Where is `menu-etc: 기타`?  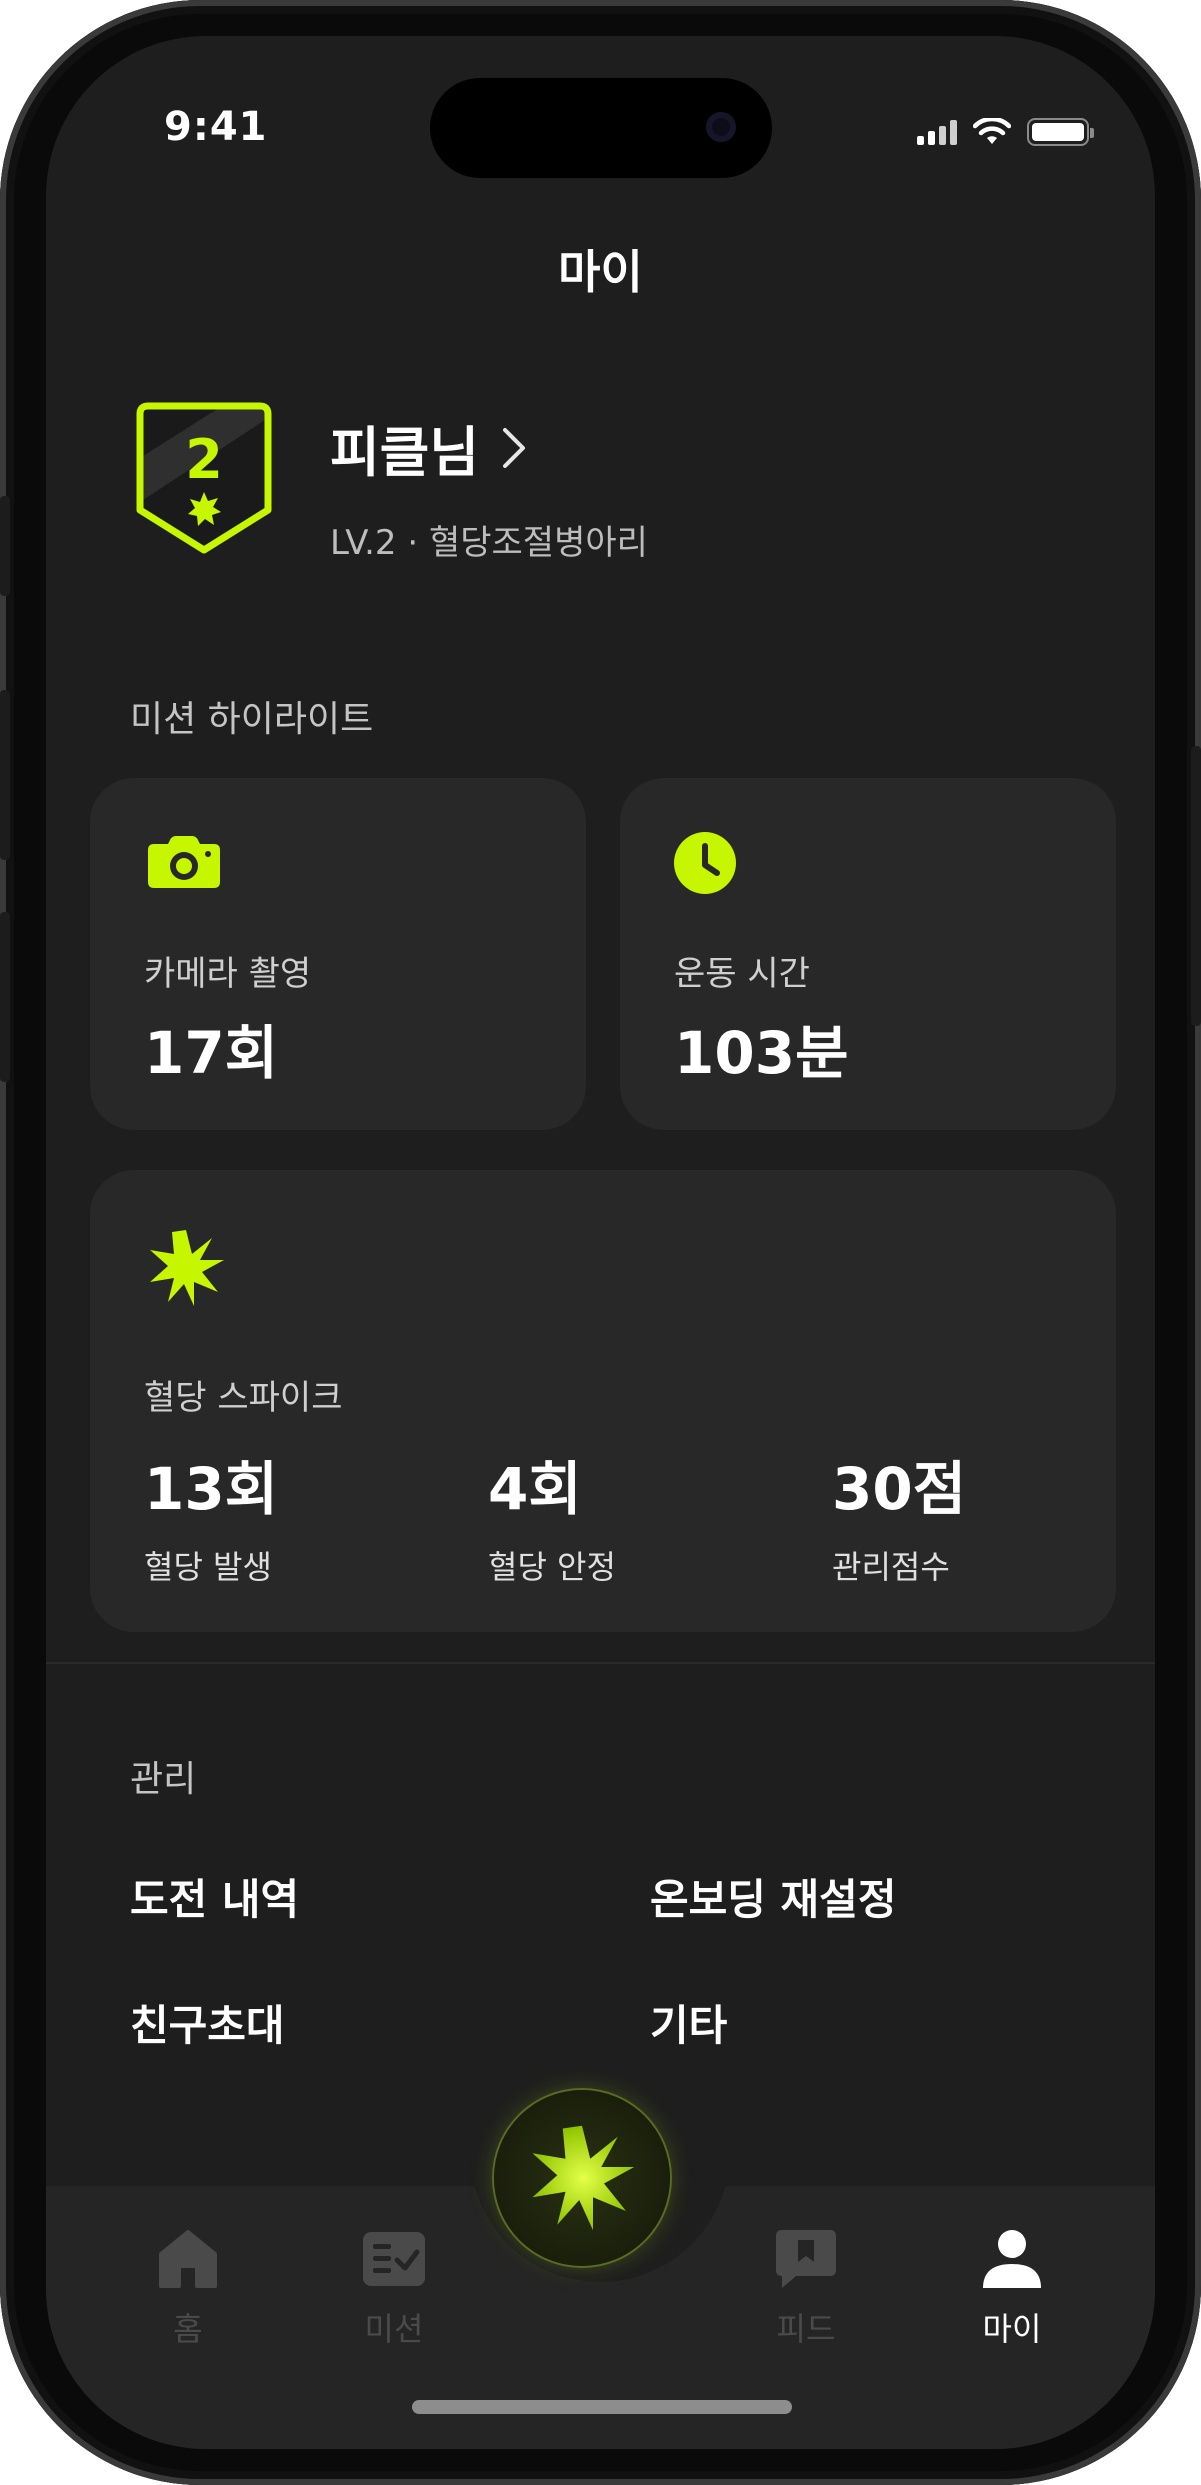
menu-etc: 기타 is located at coordinates (688, 2022).